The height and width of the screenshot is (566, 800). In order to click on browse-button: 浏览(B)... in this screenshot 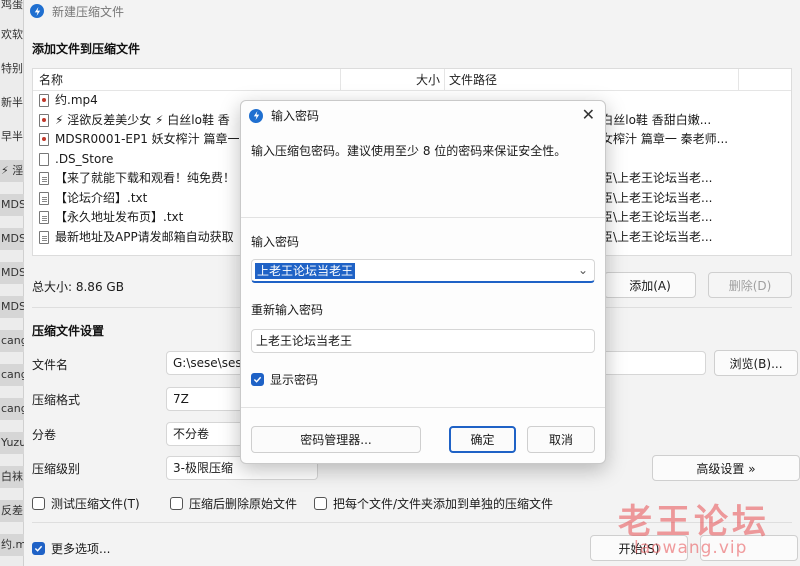, I will do `click(756, 363)`.